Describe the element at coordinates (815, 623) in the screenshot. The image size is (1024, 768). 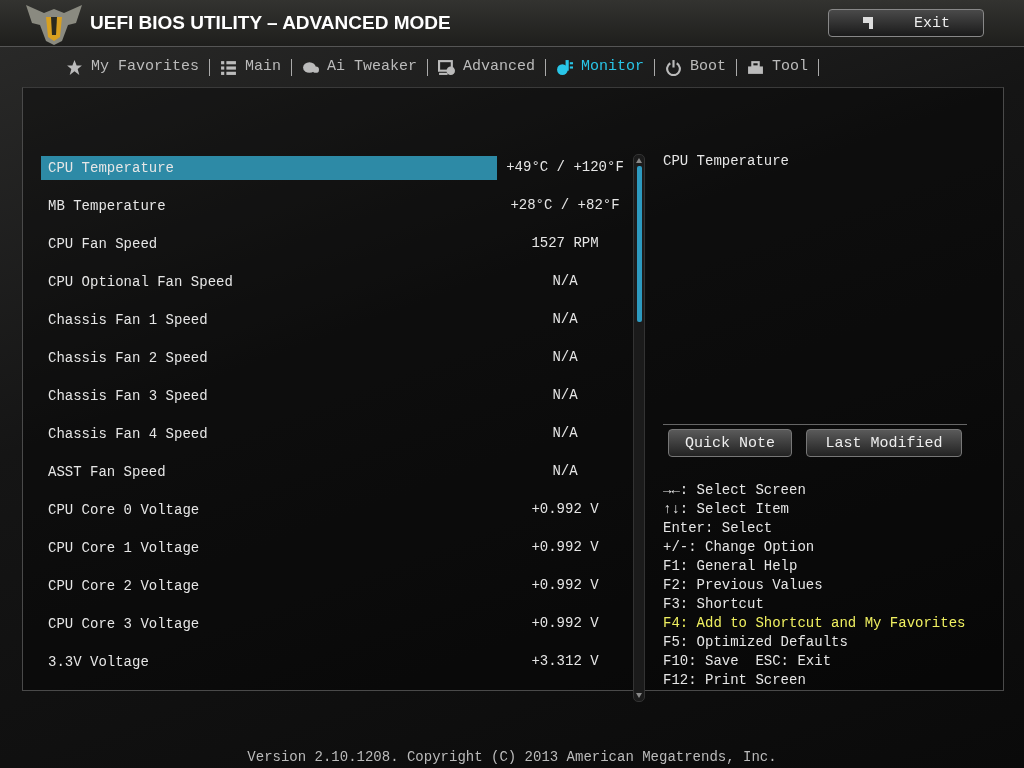
I see `key-hint: F4: Add to Shortcut and My Favorites` at that location.